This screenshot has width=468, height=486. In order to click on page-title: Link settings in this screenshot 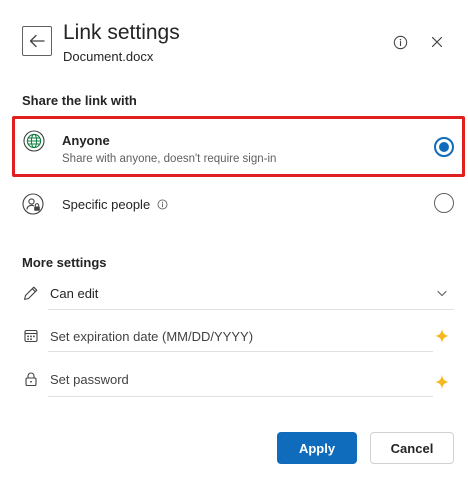, I will do `click(121, 32)`.